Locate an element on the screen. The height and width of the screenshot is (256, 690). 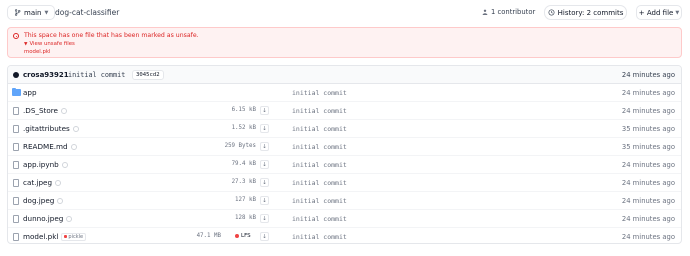
branch-icon is located at coordinates (17, 12).